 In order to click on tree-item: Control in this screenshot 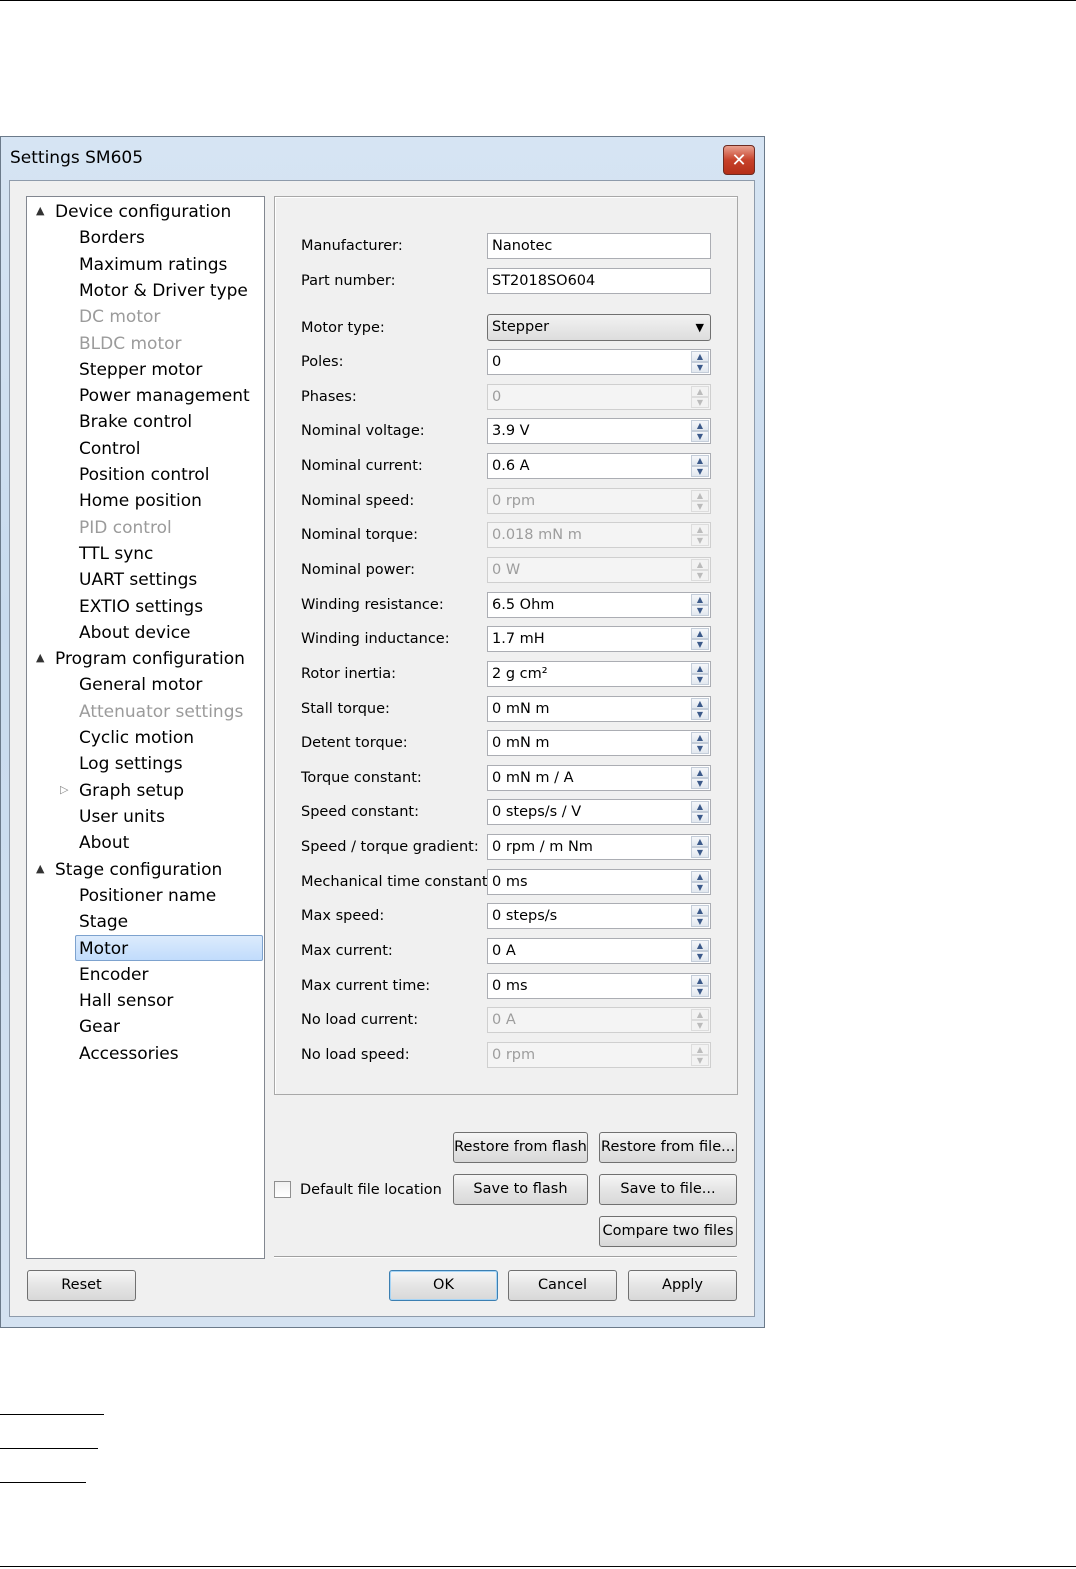, I will do `click(109, 449)`.